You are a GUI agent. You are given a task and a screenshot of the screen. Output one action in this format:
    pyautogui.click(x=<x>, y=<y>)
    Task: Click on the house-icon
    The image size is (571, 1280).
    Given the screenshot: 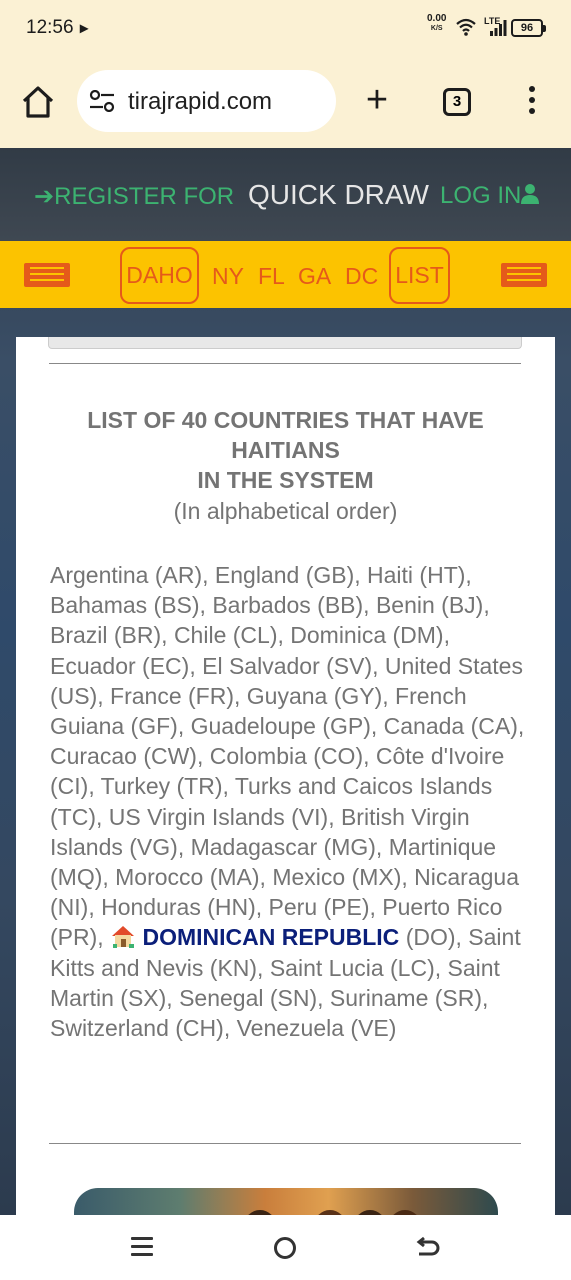 What is the action you would take?
    pyautogui.click(x=123, y=937)
    